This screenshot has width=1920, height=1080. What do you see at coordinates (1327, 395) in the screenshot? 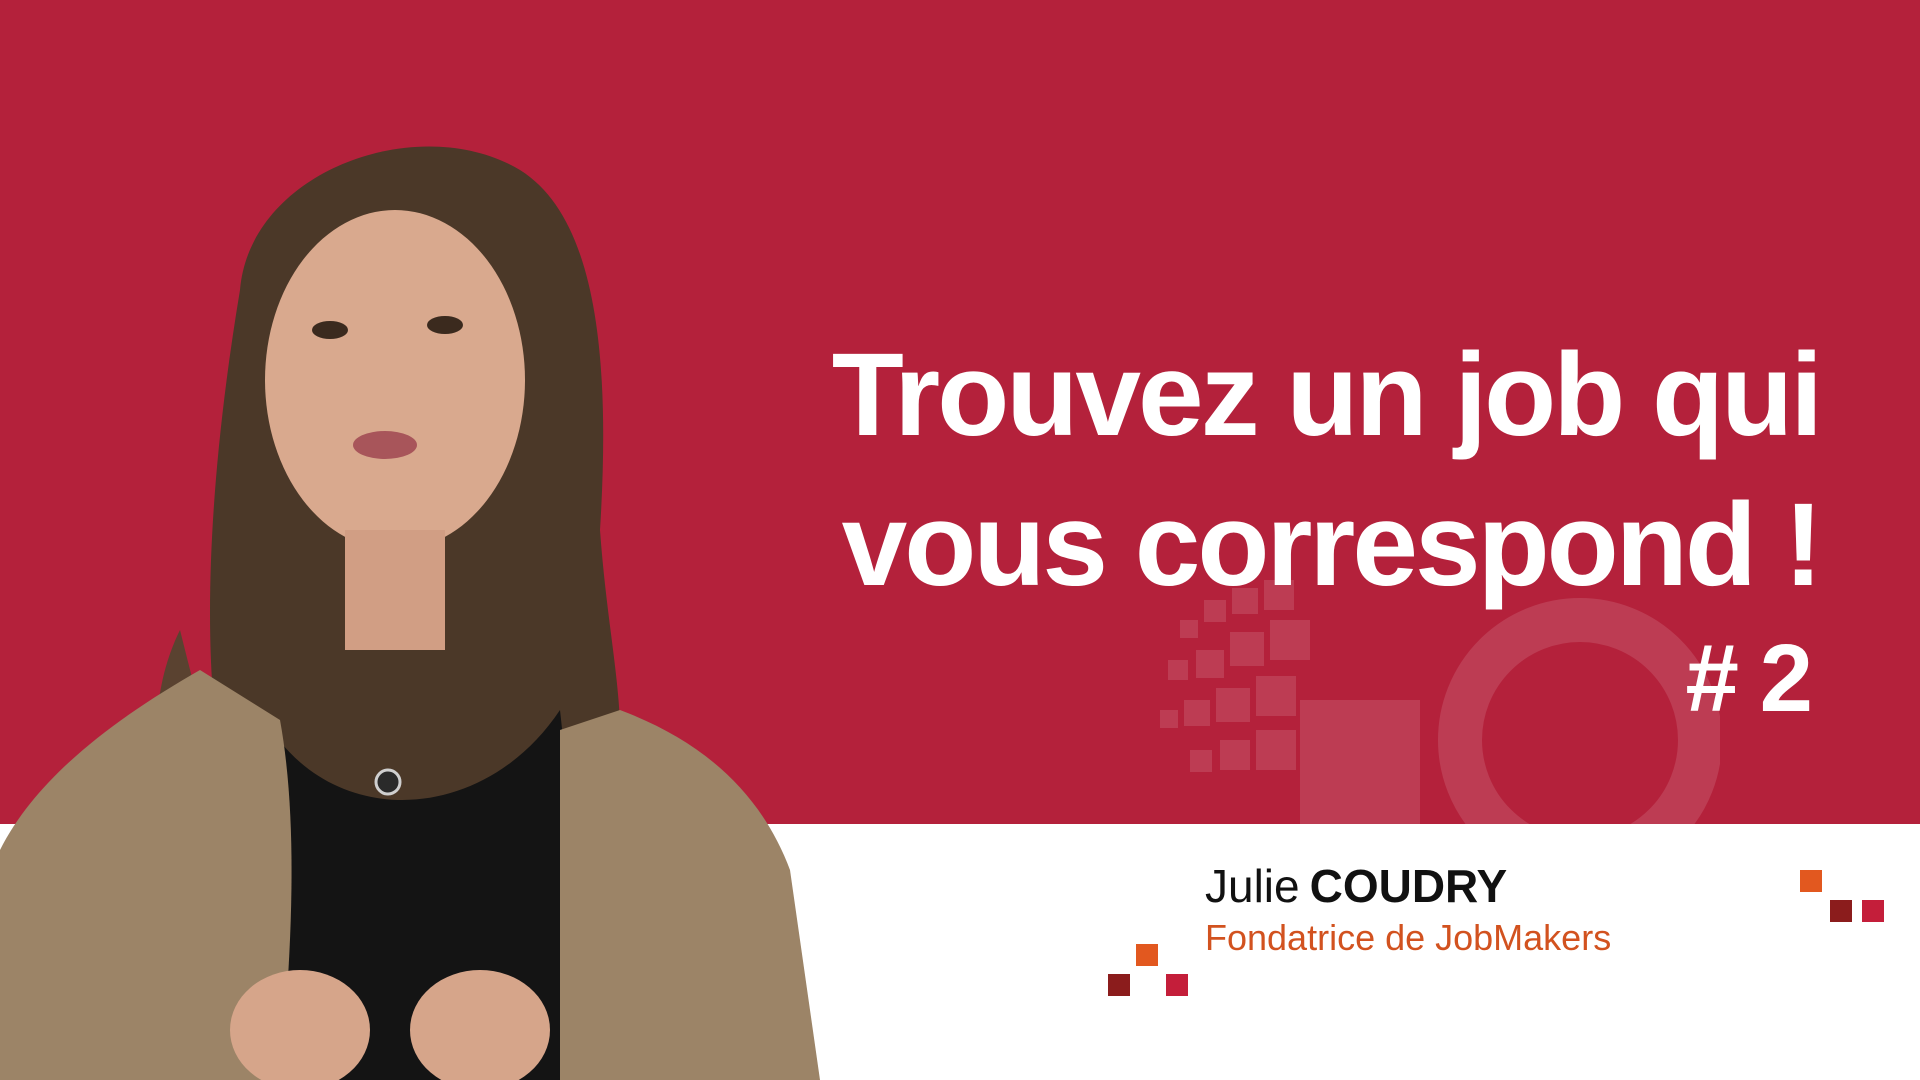
I see `title-line-1: Trouvez un job qui` at bounding box center [1327, 395].